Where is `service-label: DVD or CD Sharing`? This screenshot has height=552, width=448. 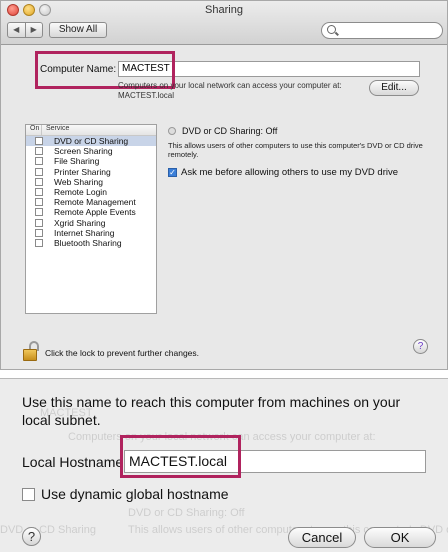 service-label: DVD or CD Sharing is located at coordinates (91, 141).